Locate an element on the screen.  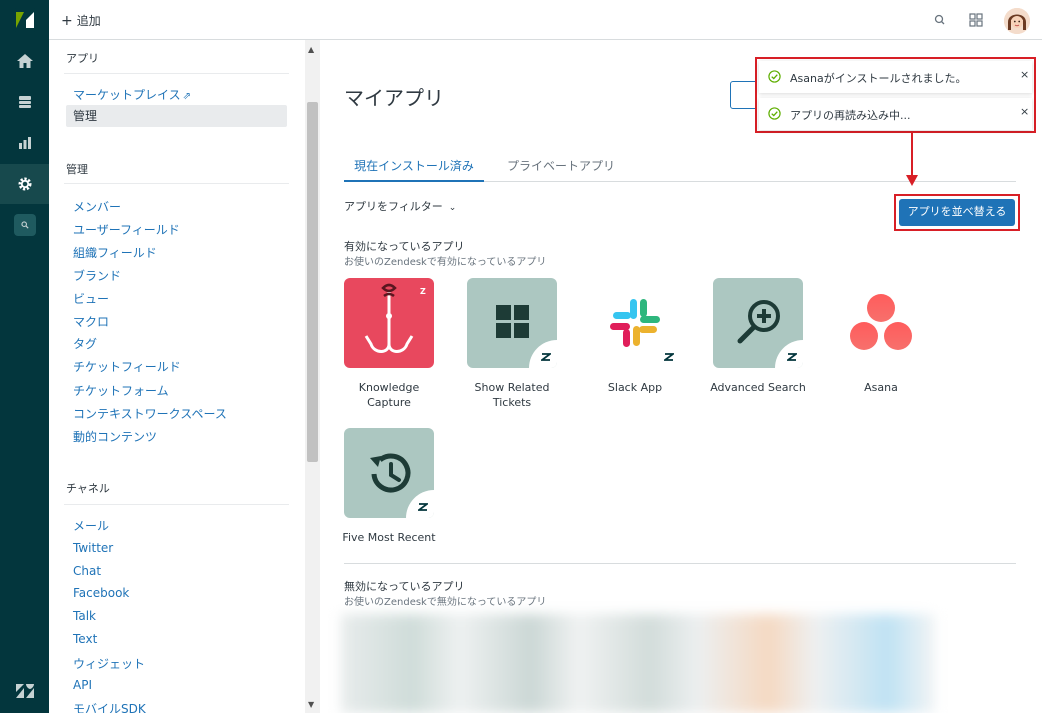
sidebar-item-marketplace: マーケットプレイス ⇗ is located at coordinates (132, 94).